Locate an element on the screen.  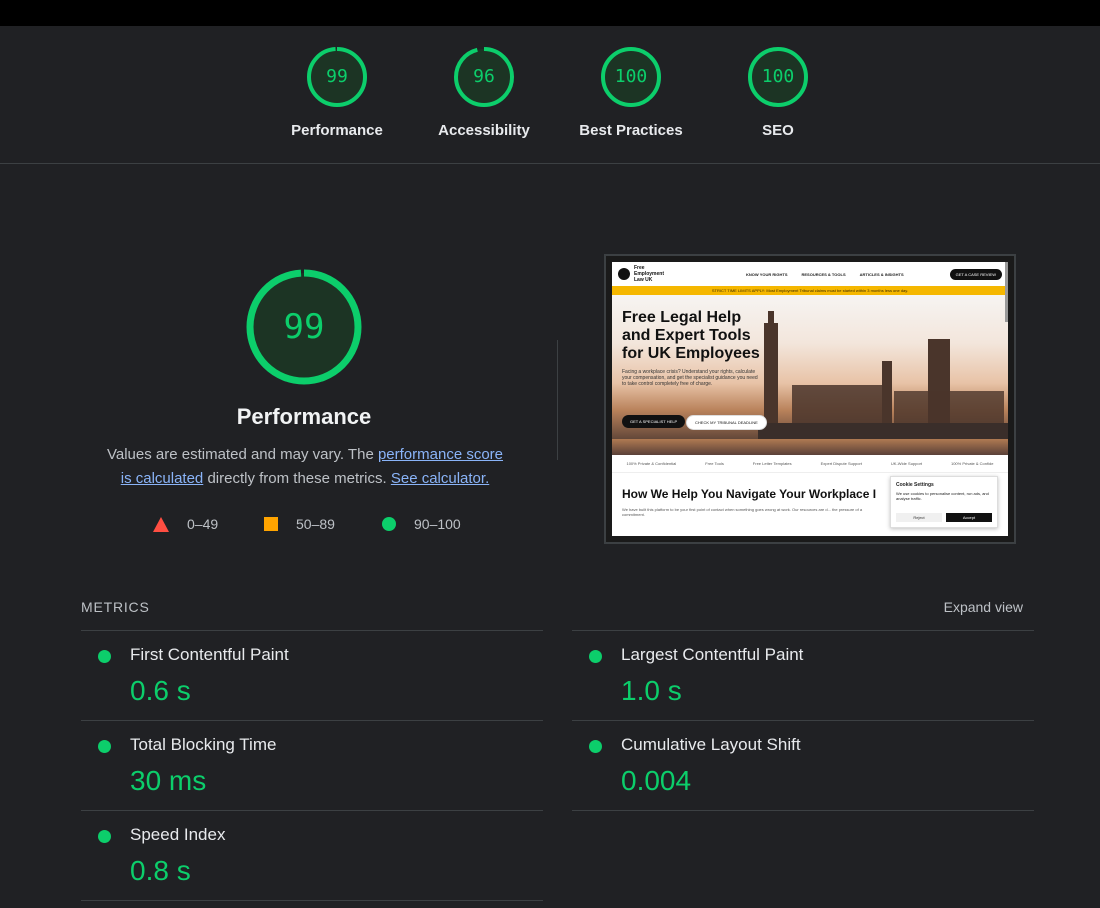
logo-icon is located at coordinates (624, 274).